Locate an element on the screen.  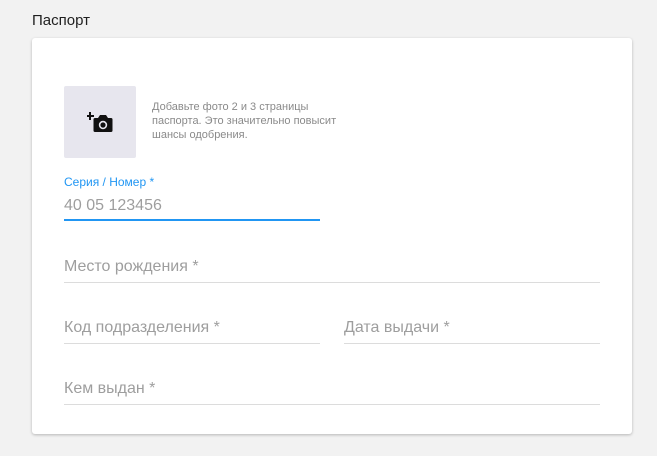
division-code-field is located at coordinates (192, 331).